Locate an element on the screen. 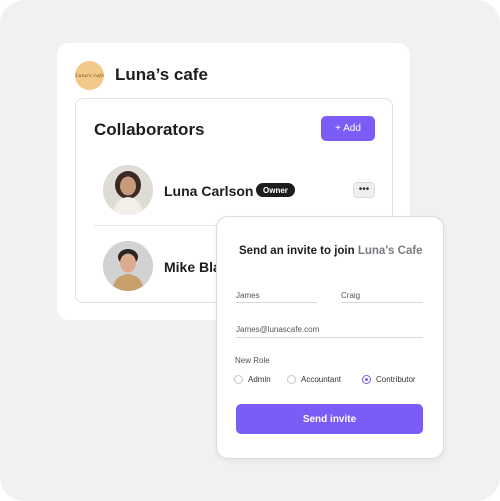 The height and width of the screenshot is (501, 500). first-name-field is located at coordinates (276, 294).